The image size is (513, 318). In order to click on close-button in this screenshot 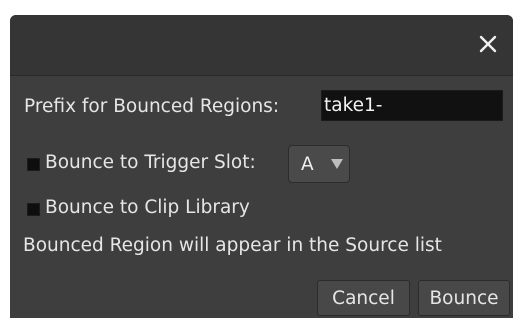, I will do `click(488, 44)`.